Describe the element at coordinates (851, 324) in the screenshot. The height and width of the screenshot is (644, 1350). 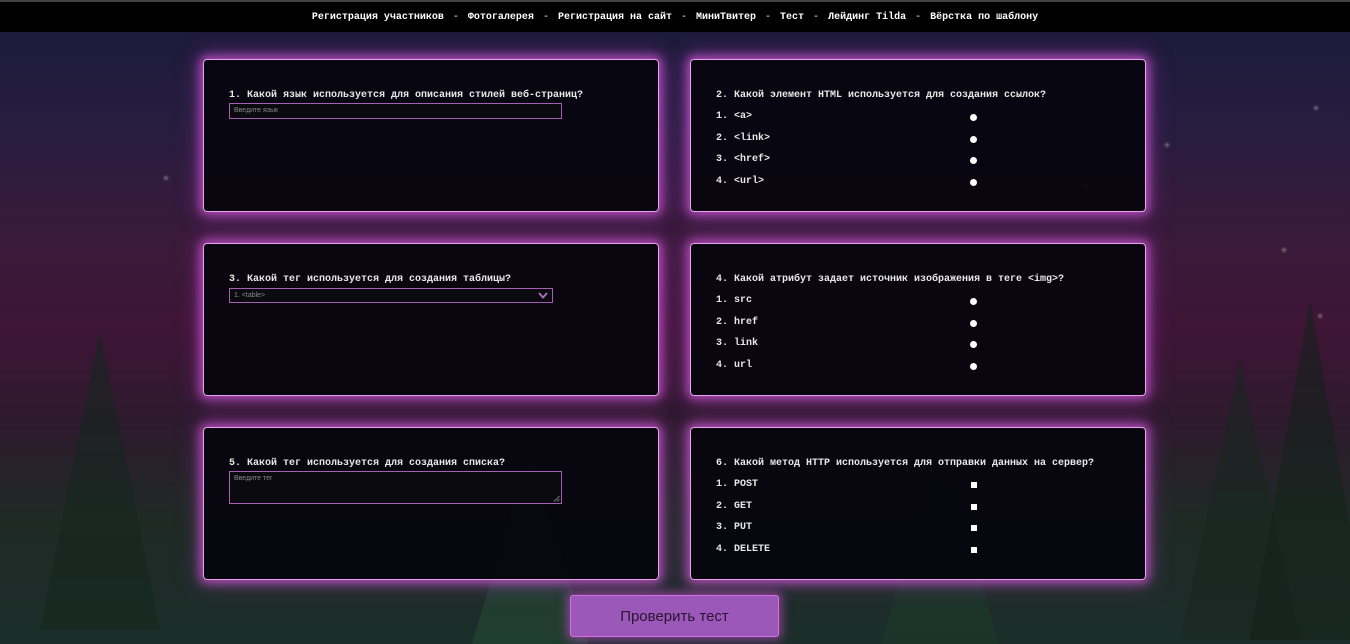
I see `radio-option: 2. href` at that location.